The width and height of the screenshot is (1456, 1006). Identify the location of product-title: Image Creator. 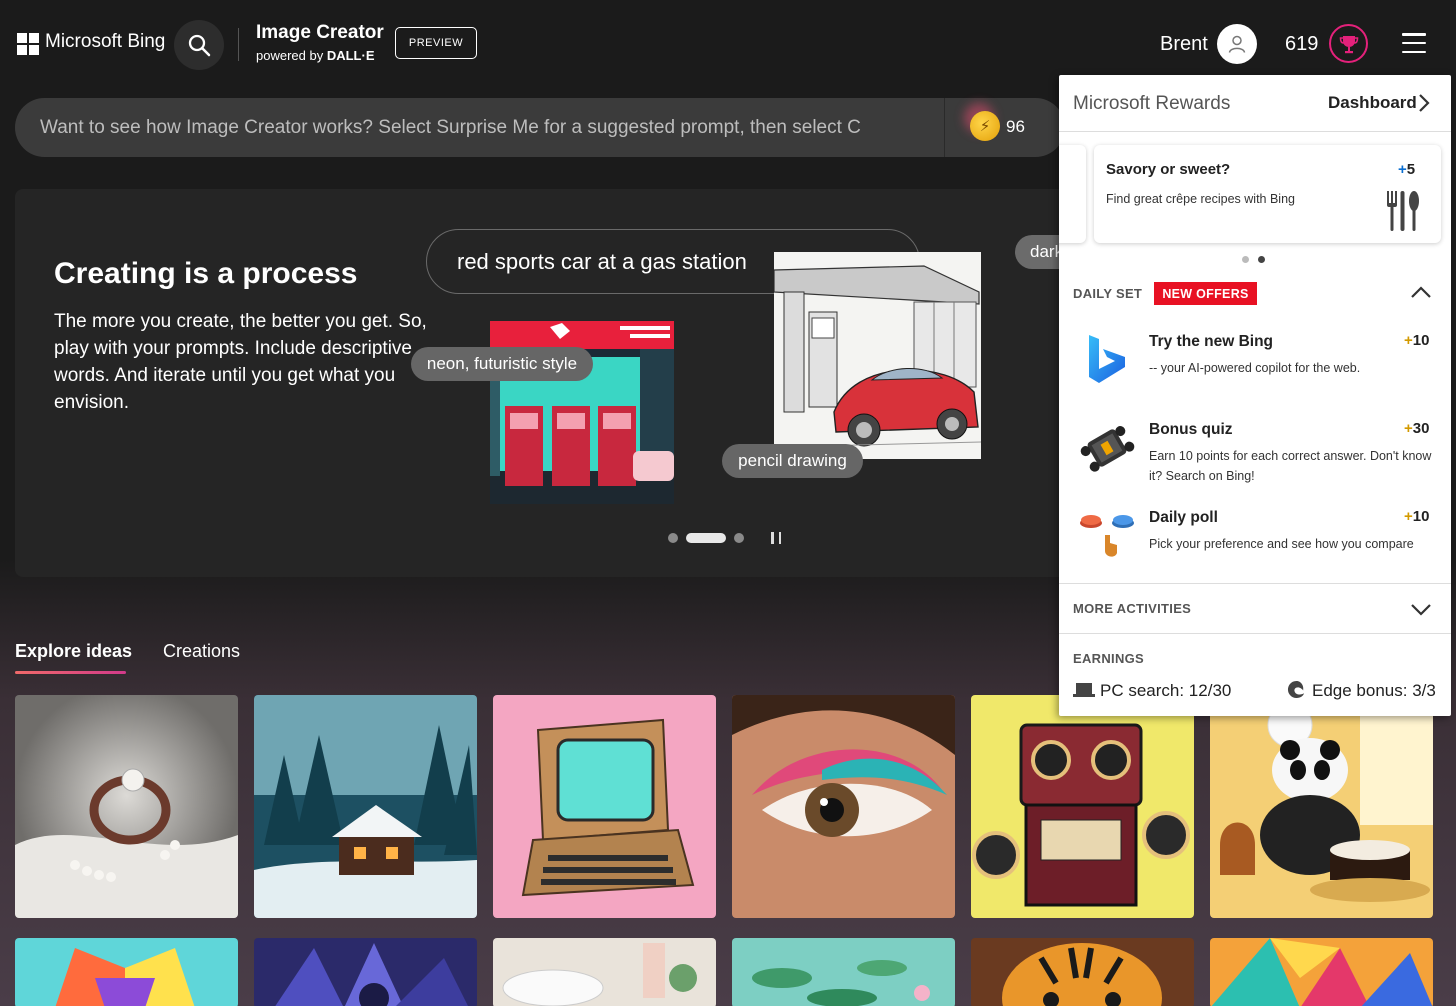
(320, 33).